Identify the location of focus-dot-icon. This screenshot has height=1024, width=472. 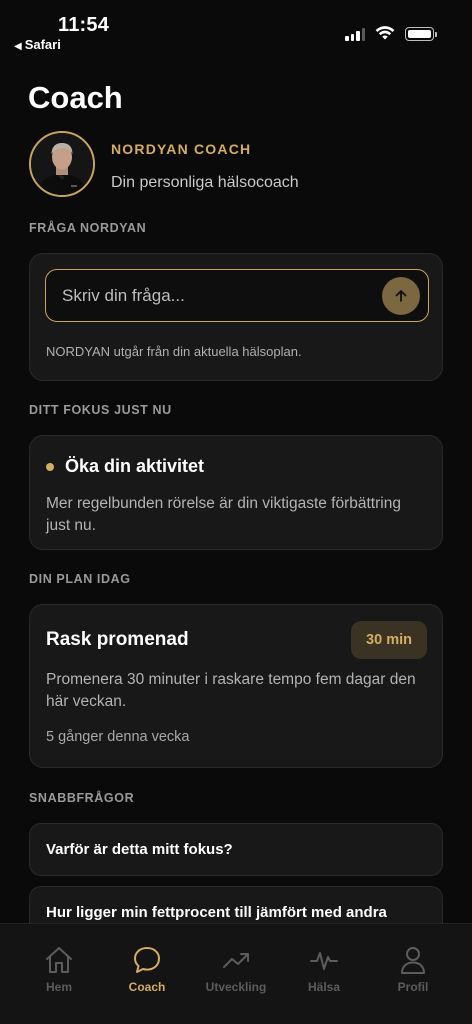
(50, 466).